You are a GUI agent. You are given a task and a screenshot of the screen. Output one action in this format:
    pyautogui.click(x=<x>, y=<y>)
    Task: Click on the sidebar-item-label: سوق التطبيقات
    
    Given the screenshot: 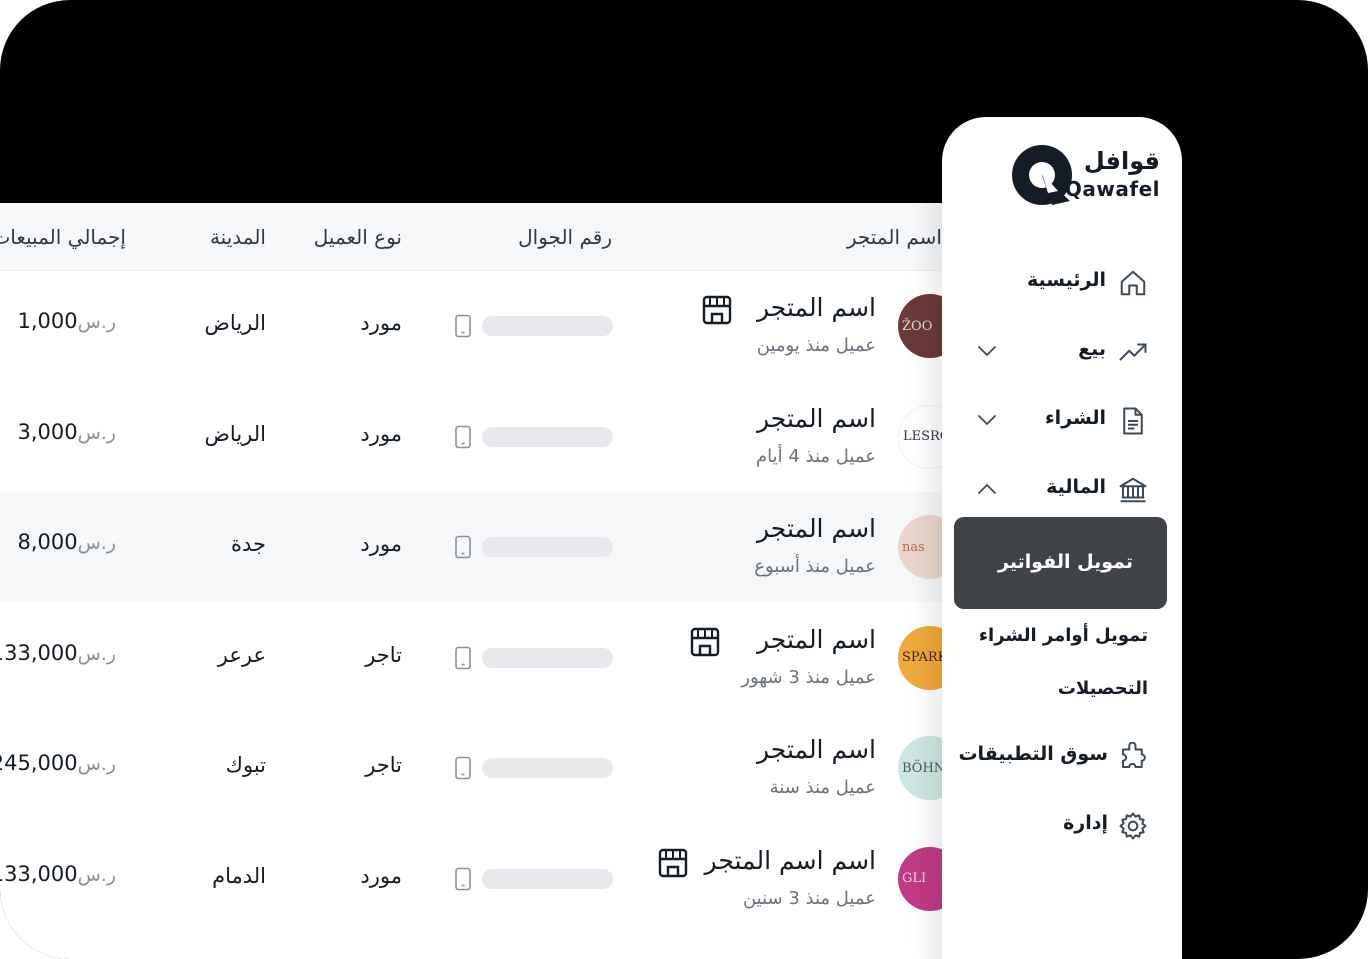 What is the action you would take?
    pyautogui.click(x=1033, y=754)
    